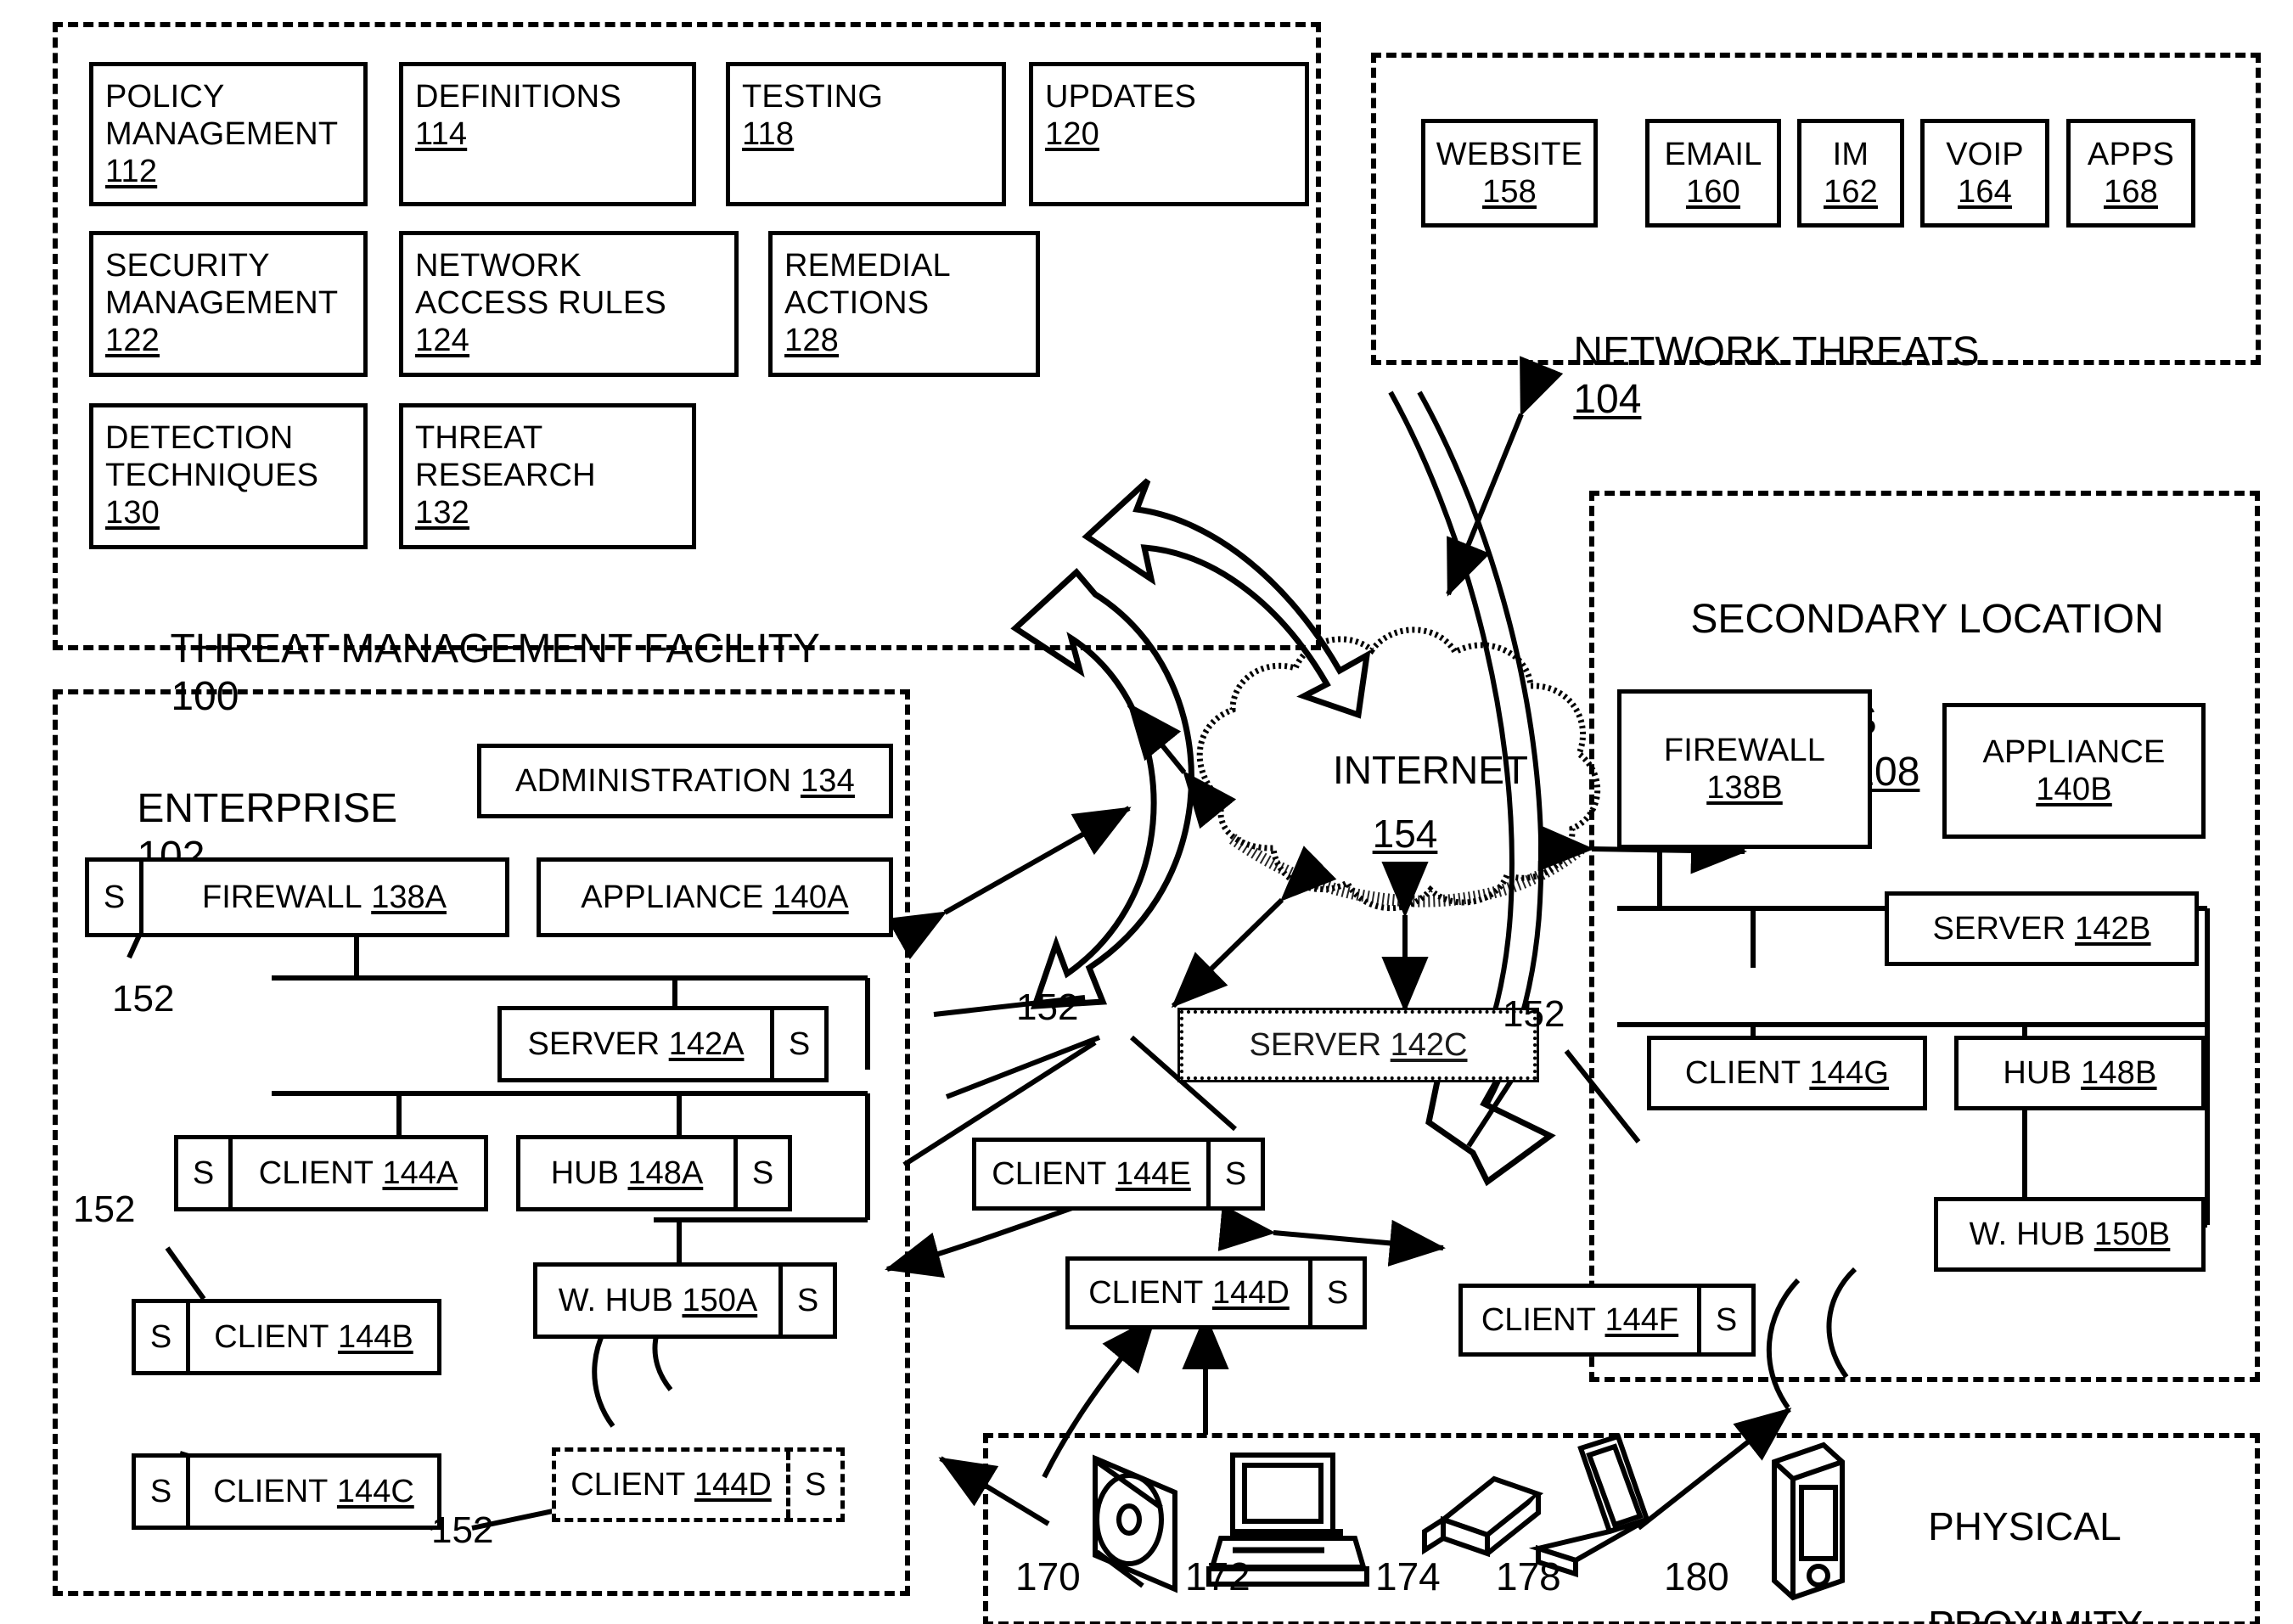  I want to click on enterprise-client-144c: S CLIENT 144C, so click(286, 1491).